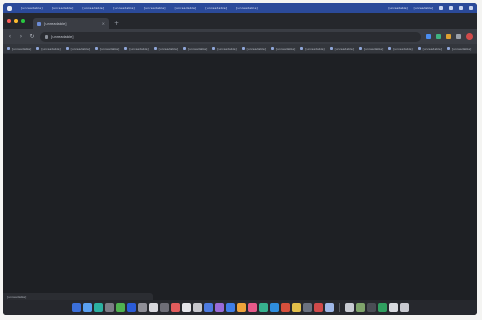 This screenshot has height=320, width=482. What do you see at coordinates (32, 36) in the screenshot?
I see `reload-button: ↻` at bounding box center [32, 36].